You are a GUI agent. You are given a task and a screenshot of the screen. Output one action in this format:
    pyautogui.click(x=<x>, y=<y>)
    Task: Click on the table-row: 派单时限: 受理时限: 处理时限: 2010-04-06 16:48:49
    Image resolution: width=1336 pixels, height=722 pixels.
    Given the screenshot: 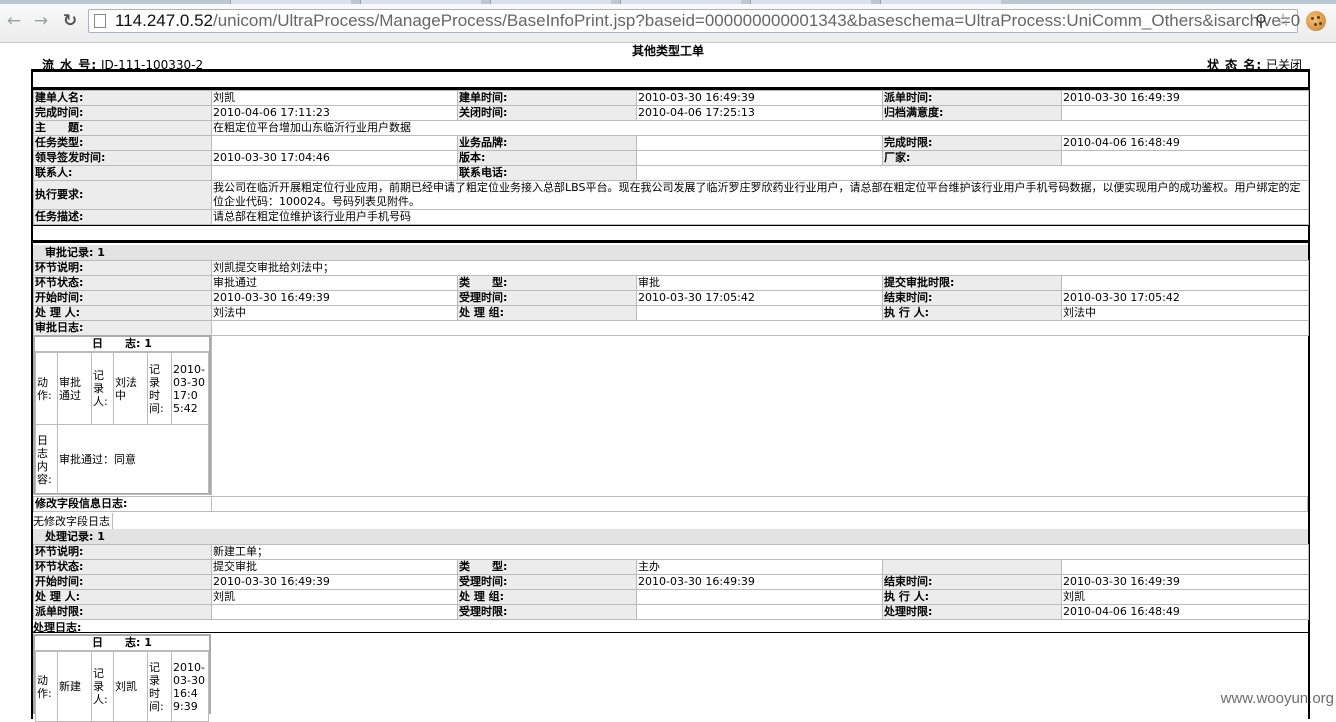 What is the action you would take?
    pyautogui.click(x=671, y=612)
    